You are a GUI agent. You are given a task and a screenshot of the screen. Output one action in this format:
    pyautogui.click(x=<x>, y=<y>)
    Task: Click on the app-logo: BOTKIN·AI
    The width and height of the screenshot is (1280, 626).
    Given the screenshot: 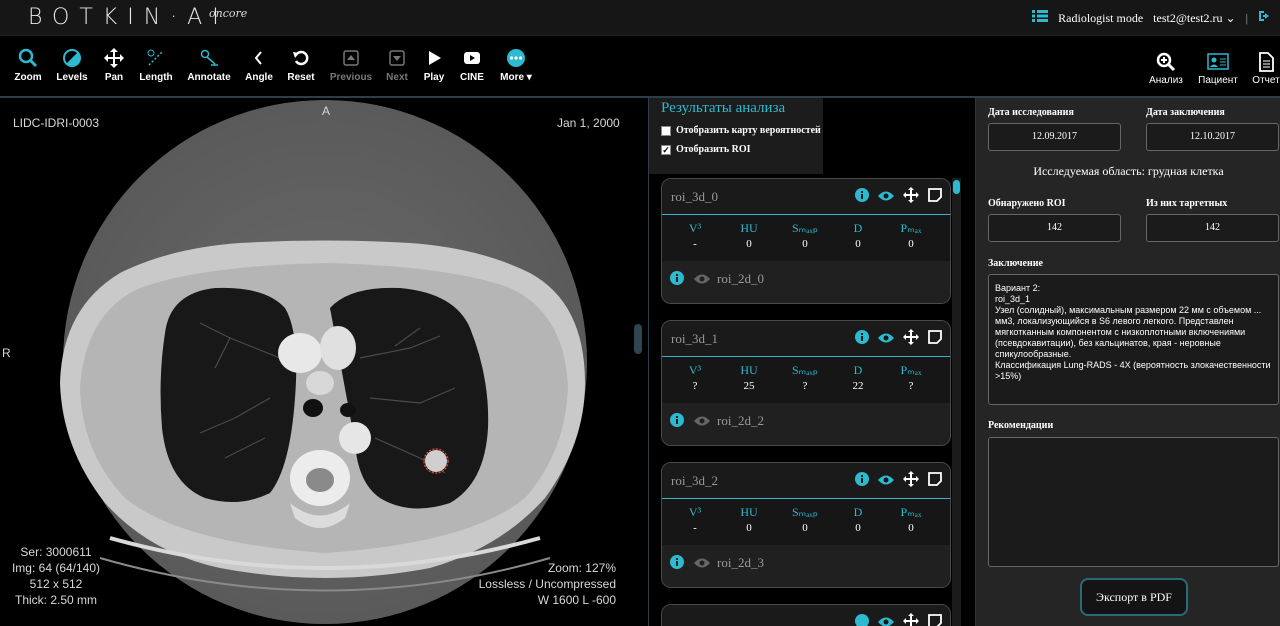 What is the action you would take?
    pyautogui.click(x=128, y=17)
    